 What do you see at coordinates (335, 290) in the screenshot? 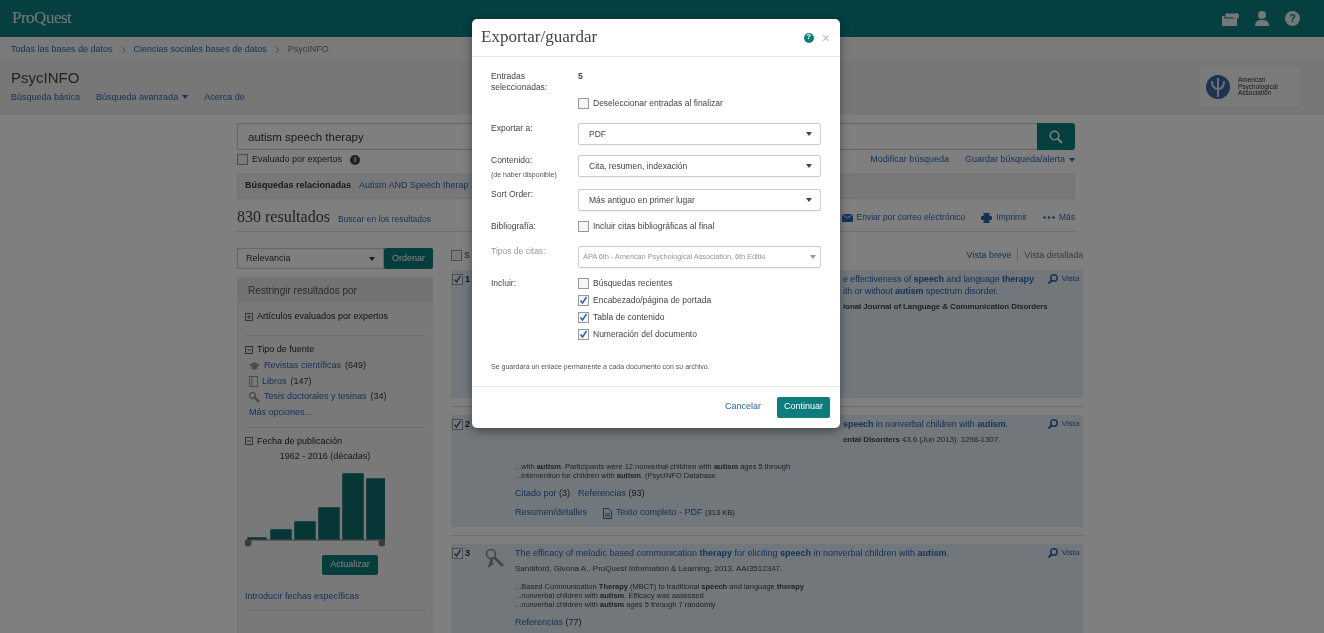
I see `panel-title: Restringir resultados por` at bounding box center [335, 290].